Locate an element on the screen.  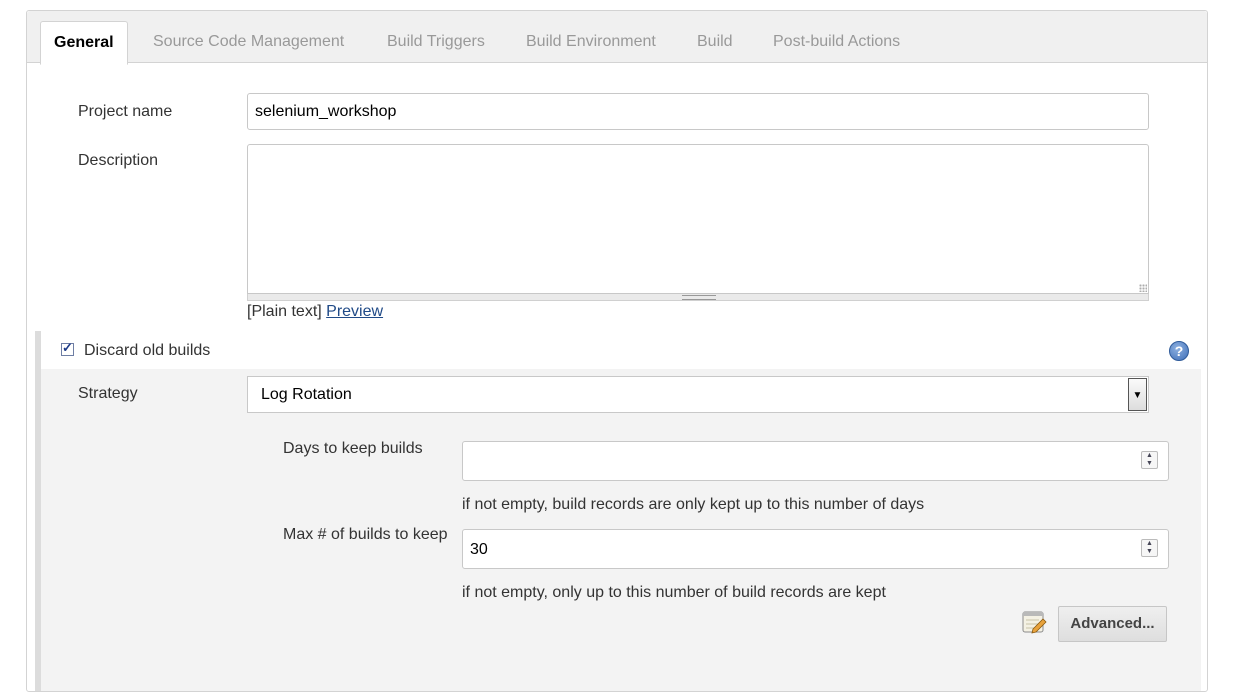
days-to-keep-label: Days to keep builds is located at coordinates (353, 448).